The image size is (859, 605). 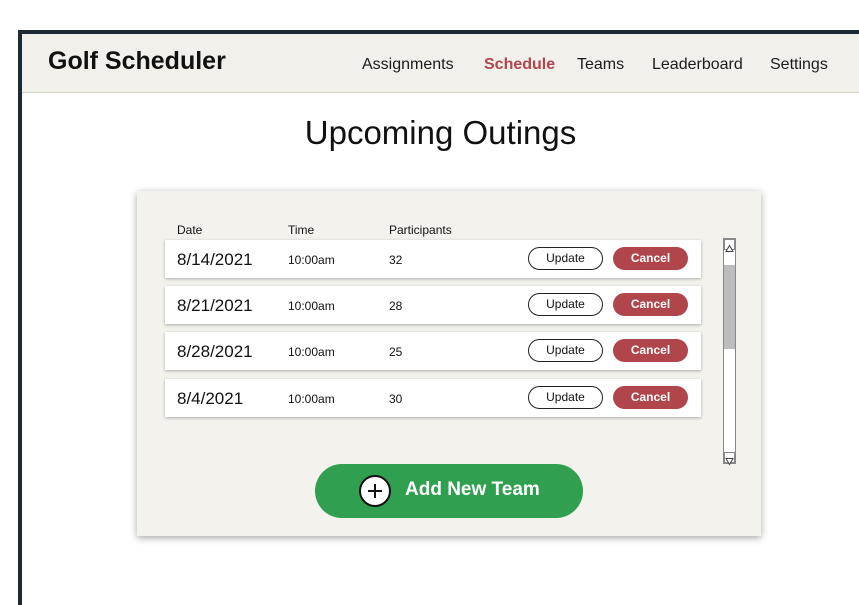 What do you see at coordinates (301, 230) in the screenshot?
I see `column-header-time: Time` at bounding box center [301, 230].